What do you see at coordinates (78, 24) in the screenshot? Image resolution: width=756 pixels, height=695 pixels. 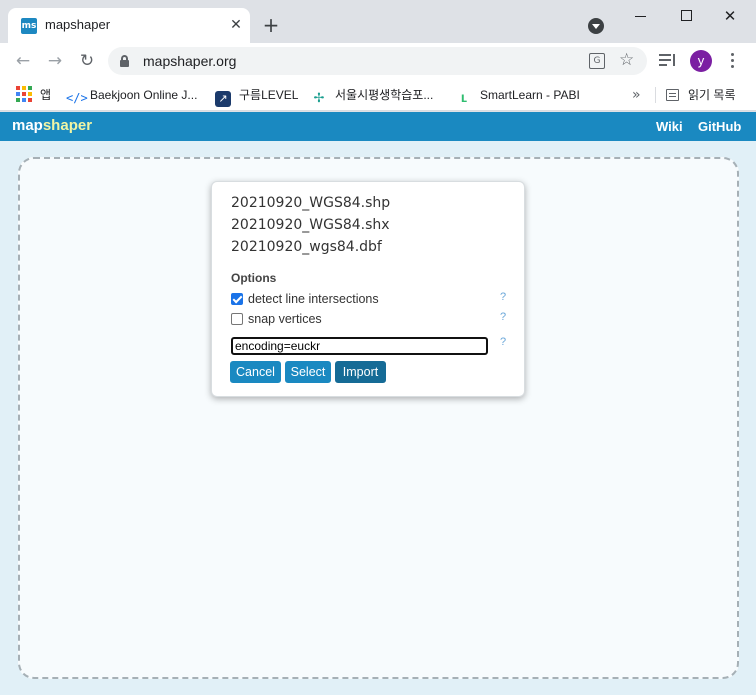 I see `tab-title: mapshaper` at bounding box center [78, 24].